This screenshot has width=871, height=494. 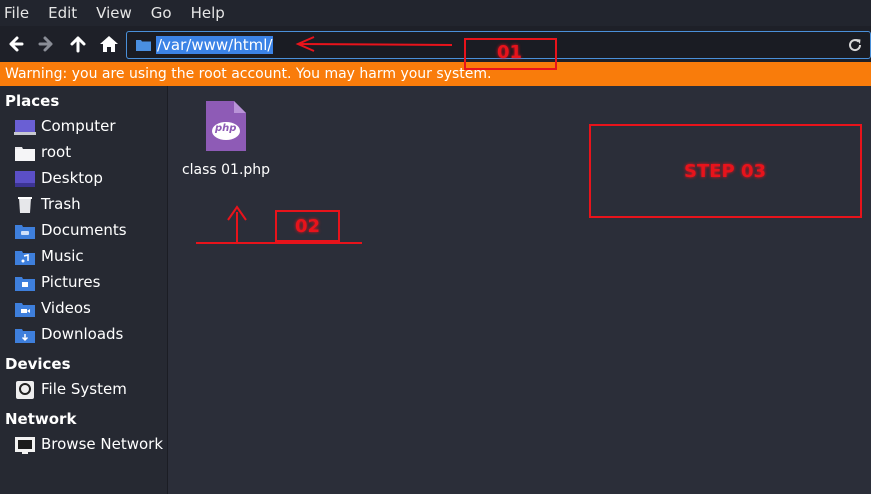 What do you see at coordinates (25, 336) in the screenshot?
I see `downloads-folder-icon` at bounding box center [25, 336].